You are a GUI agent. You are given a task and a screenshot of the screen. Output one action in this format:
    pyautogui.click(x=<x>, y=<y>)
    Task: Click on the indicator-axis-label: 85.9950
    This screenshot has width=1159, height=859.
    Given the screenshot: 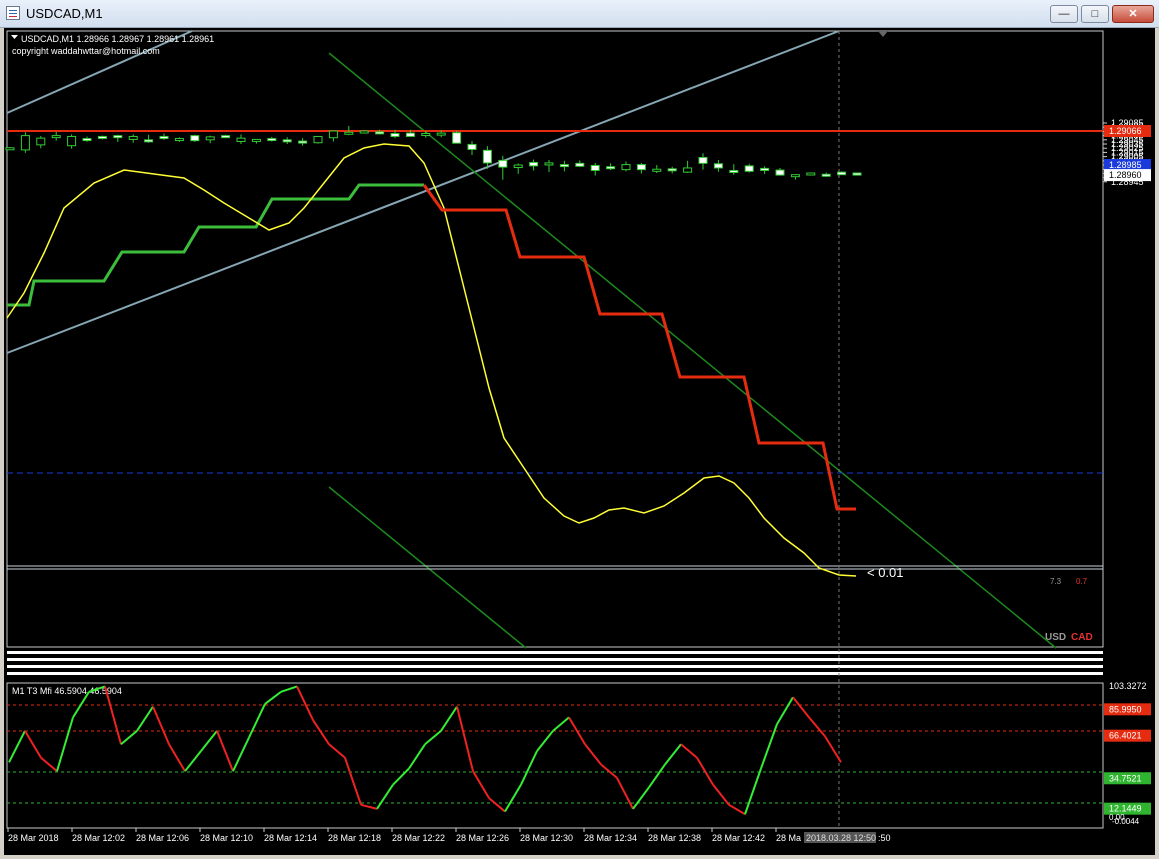 What is the action you would take?
    pyautogui.click(x=1125, y=709)
    